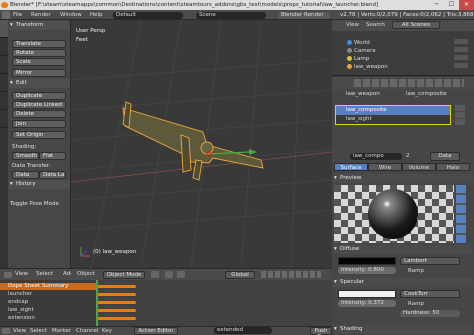 This screenshot has width=474, height=335. What do you see at coordinates (385, 167) in the screenshot?
I see `tab-wire: Wire` at bounding box center [385, 167].